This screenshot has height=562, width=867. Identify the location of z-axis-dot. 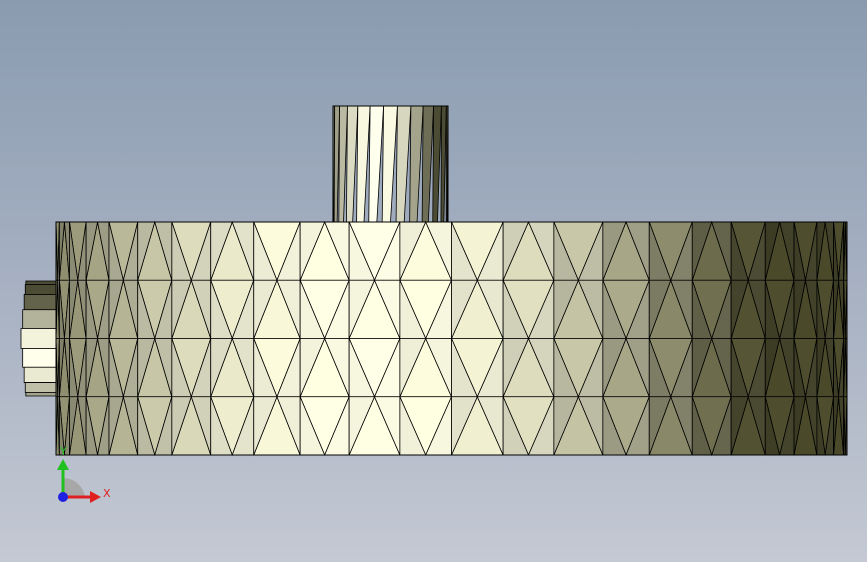
(63, 497).